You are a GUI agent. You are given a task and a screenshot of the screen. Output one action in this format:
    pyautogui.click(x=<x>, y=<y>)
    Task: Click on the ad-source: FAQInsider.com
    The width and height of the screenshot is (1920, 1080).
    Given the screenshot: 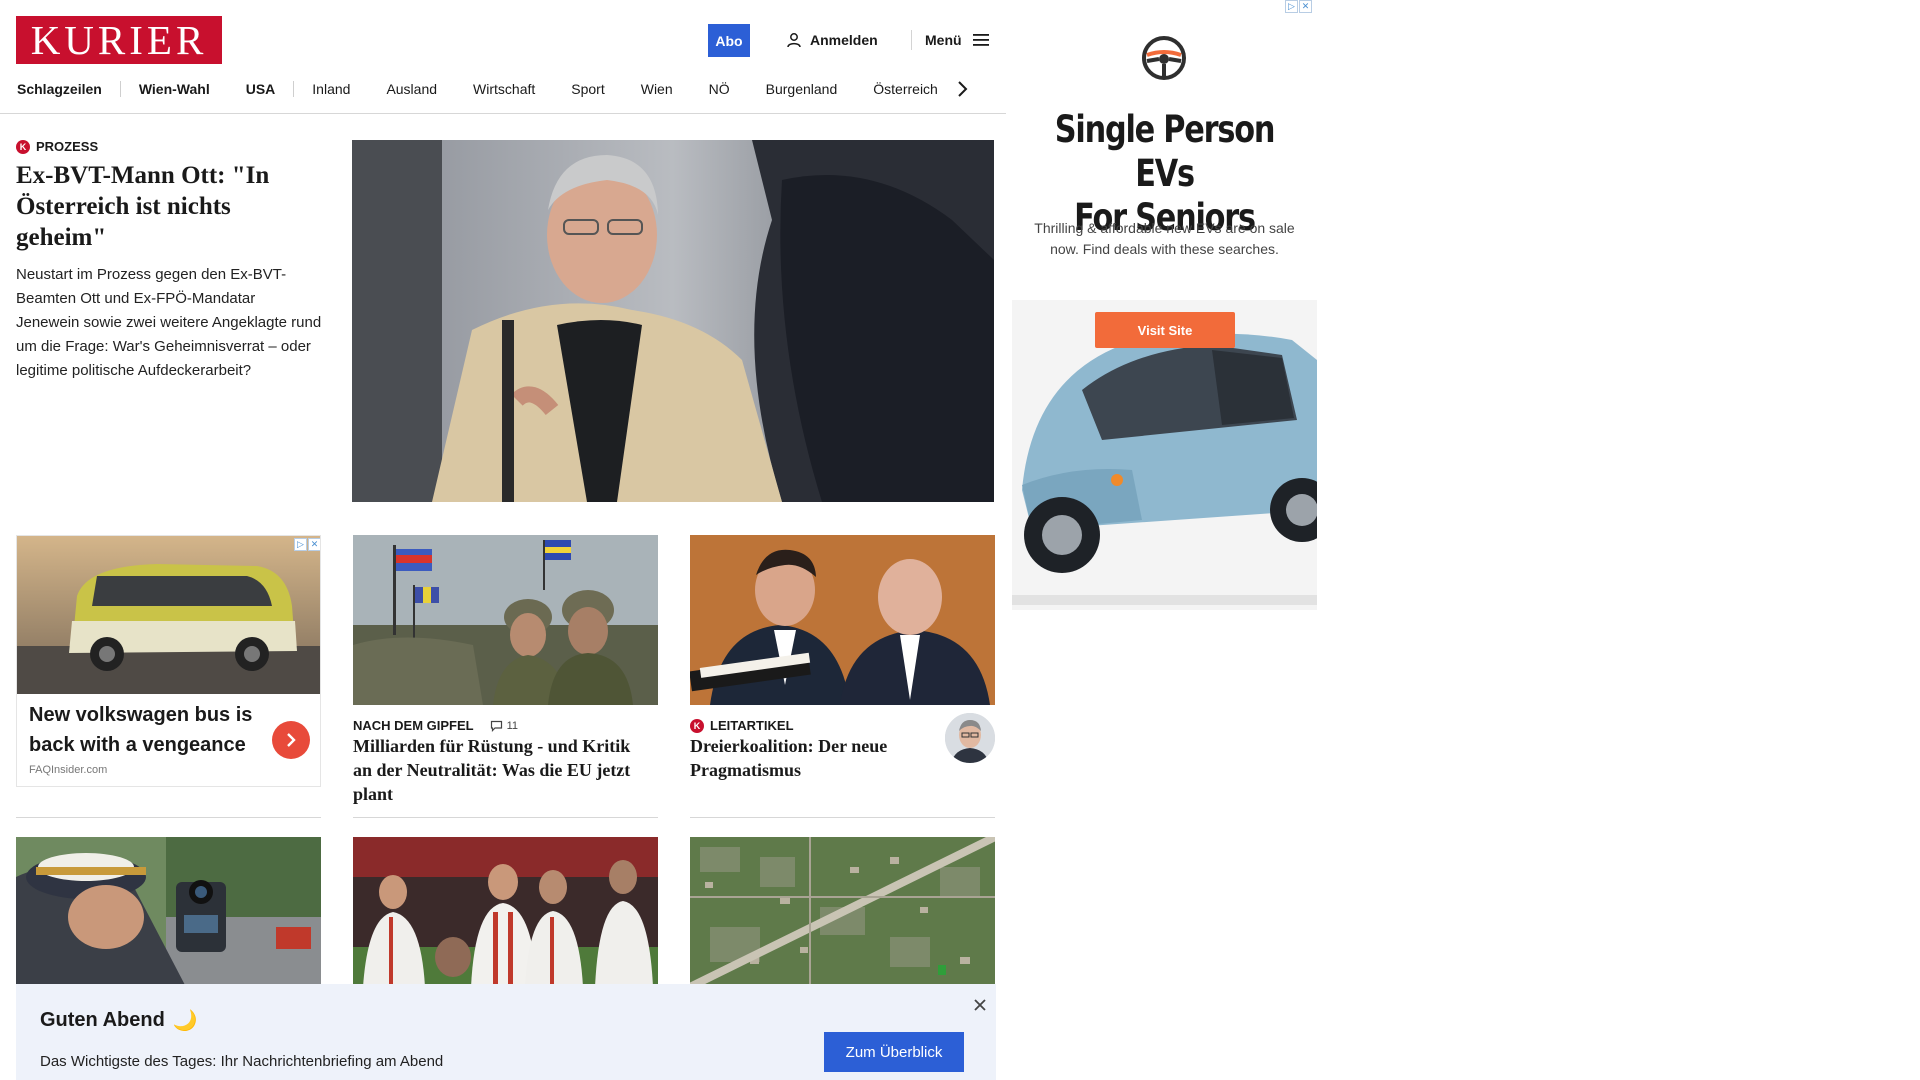 What is the action you would take?
    pyautogui.click(x=68, y=770)
    